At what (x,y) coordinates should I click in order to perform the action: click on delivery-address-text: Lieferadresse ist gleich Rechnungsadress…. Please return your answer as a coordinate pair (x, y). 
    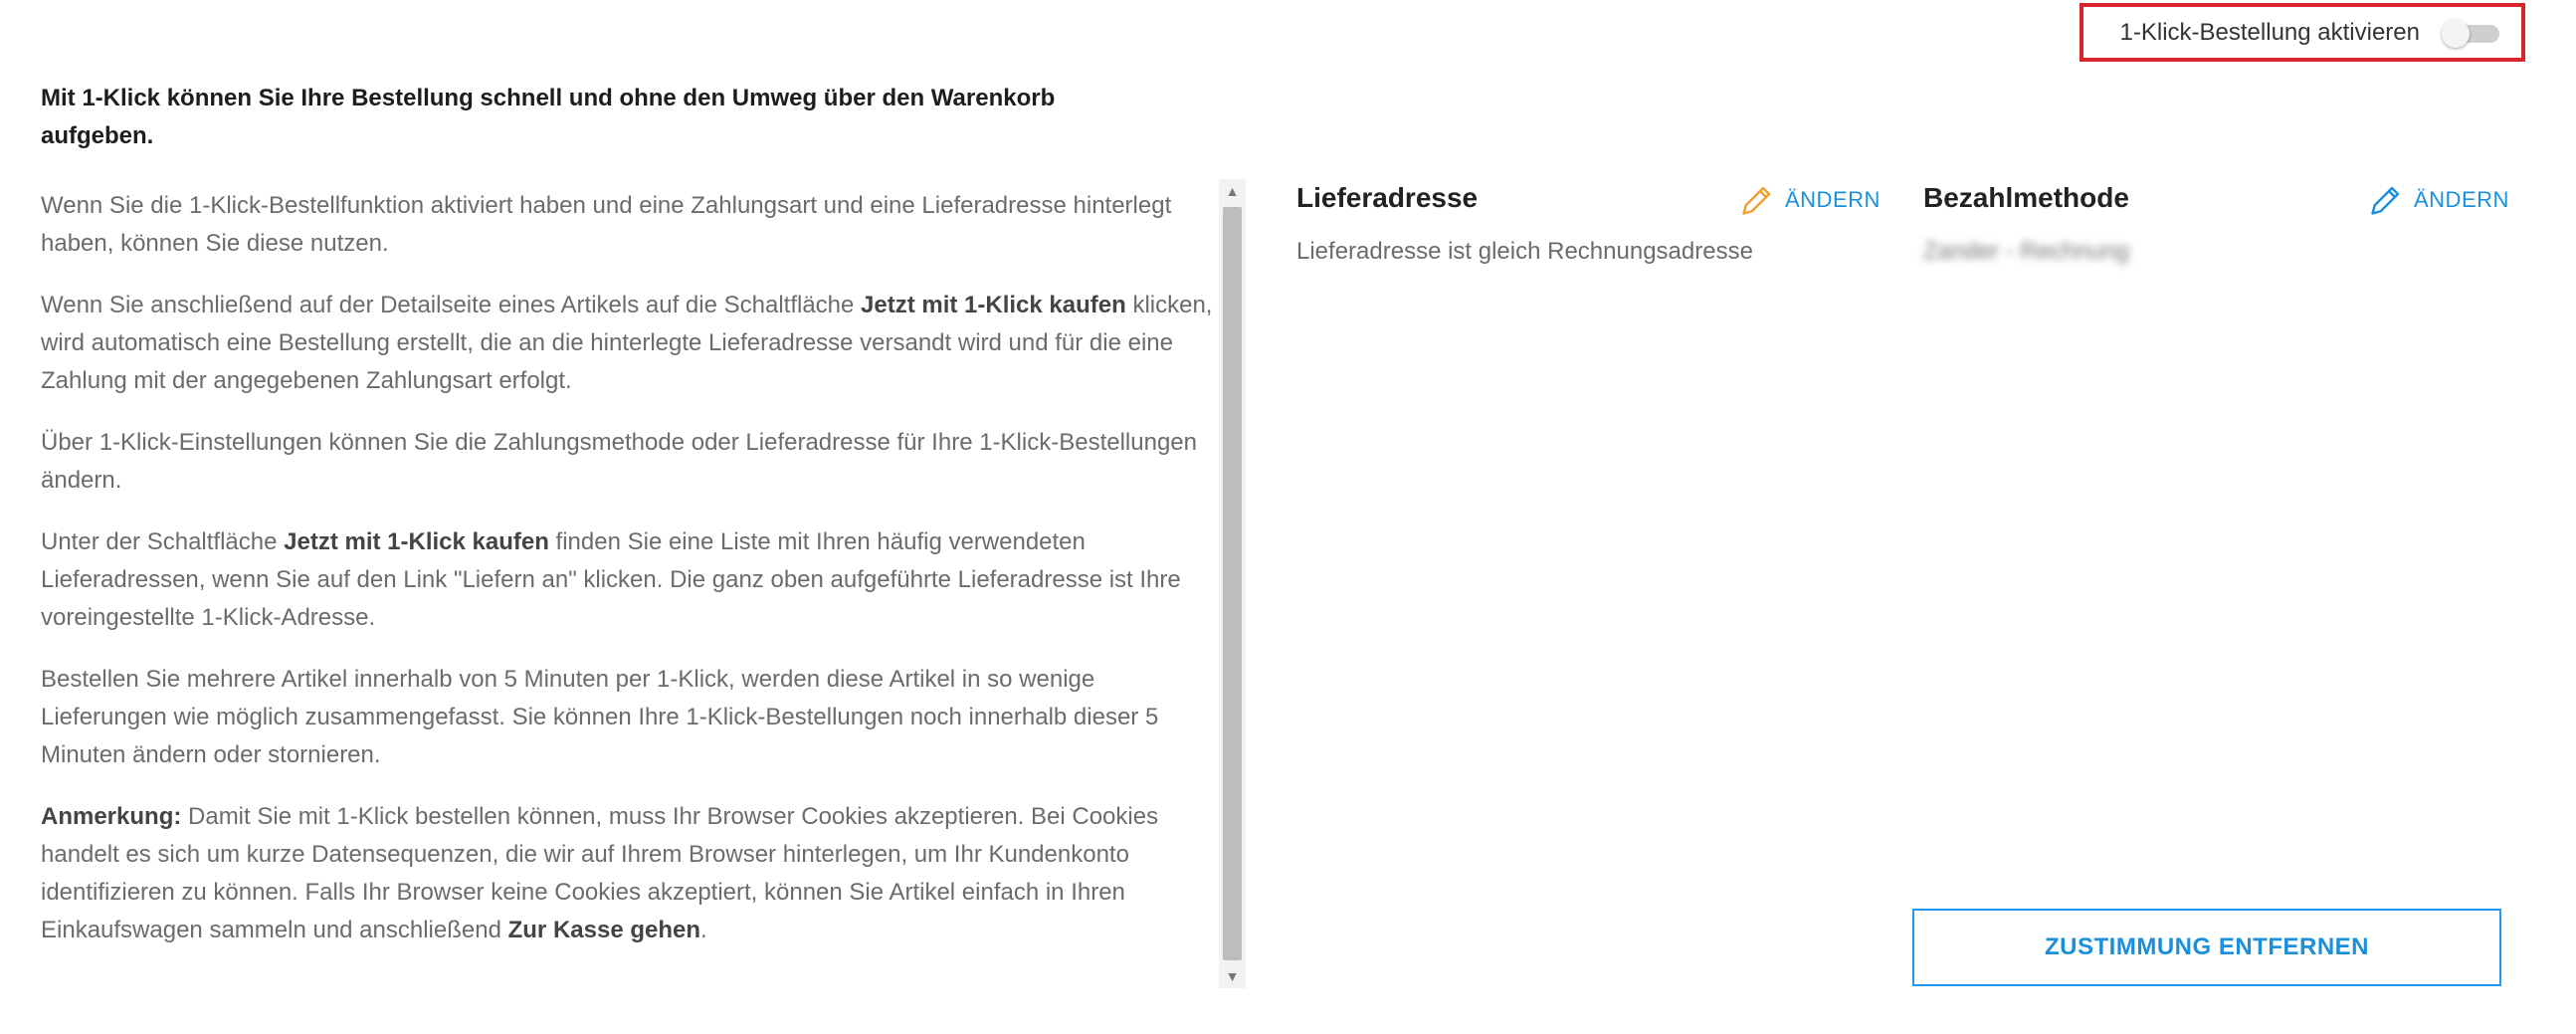
    Looking at the image, I should click on (1524, 252).